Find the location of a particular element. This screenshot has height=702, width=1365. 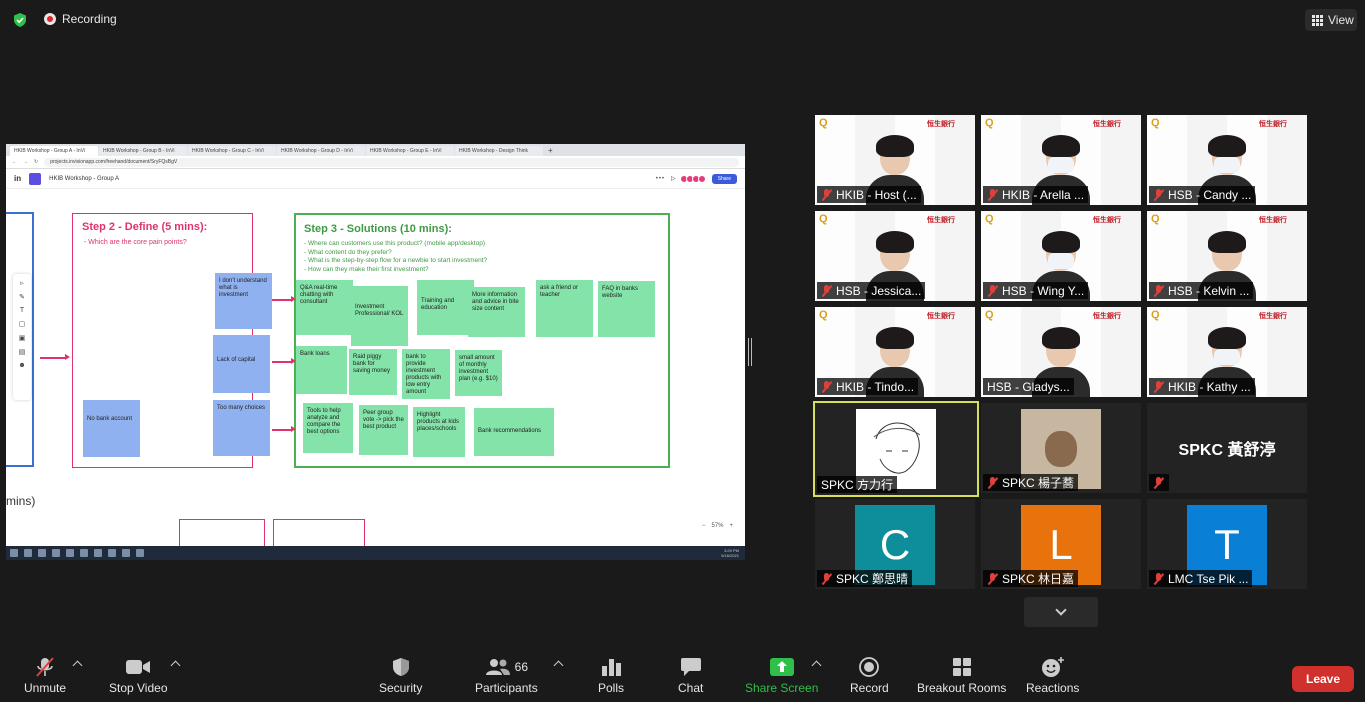

select-tool-icon: ▹ is located at coordinates (22, 283).